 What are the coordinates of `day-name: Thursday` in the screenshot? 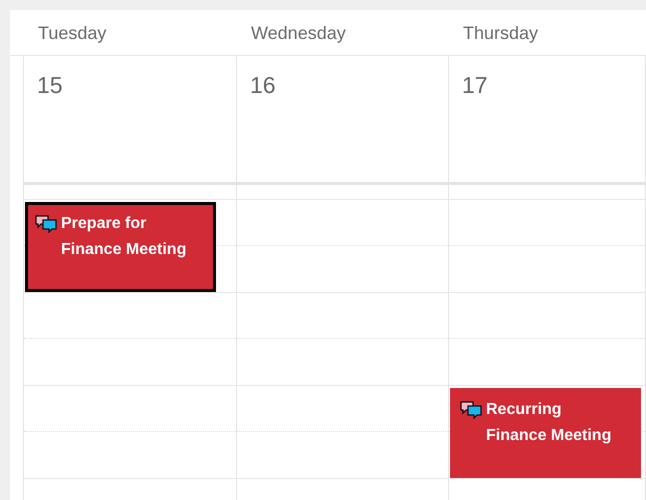 It's located at (500, 33).